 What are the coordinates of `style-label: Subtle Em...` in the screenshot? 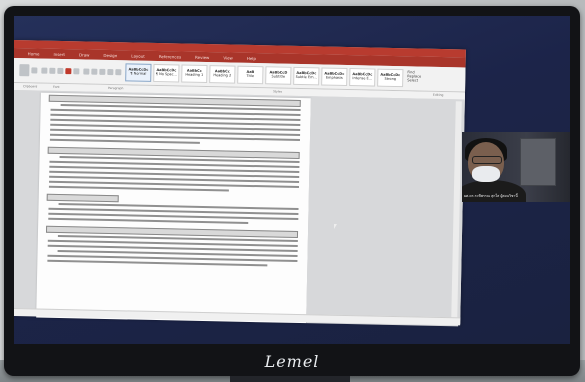 It's located at (306, 77).